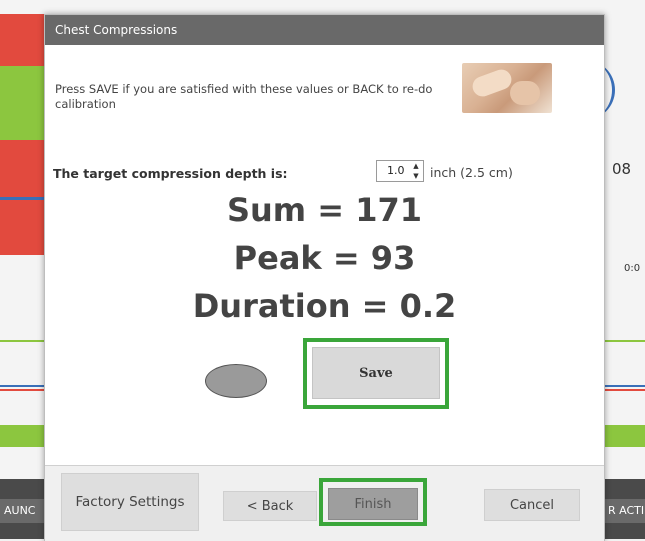 This screenshot has height=541, width=645. Describe the element at coordinates (270, 506) in the screenshot. I see `back-button: < Back` at that location.